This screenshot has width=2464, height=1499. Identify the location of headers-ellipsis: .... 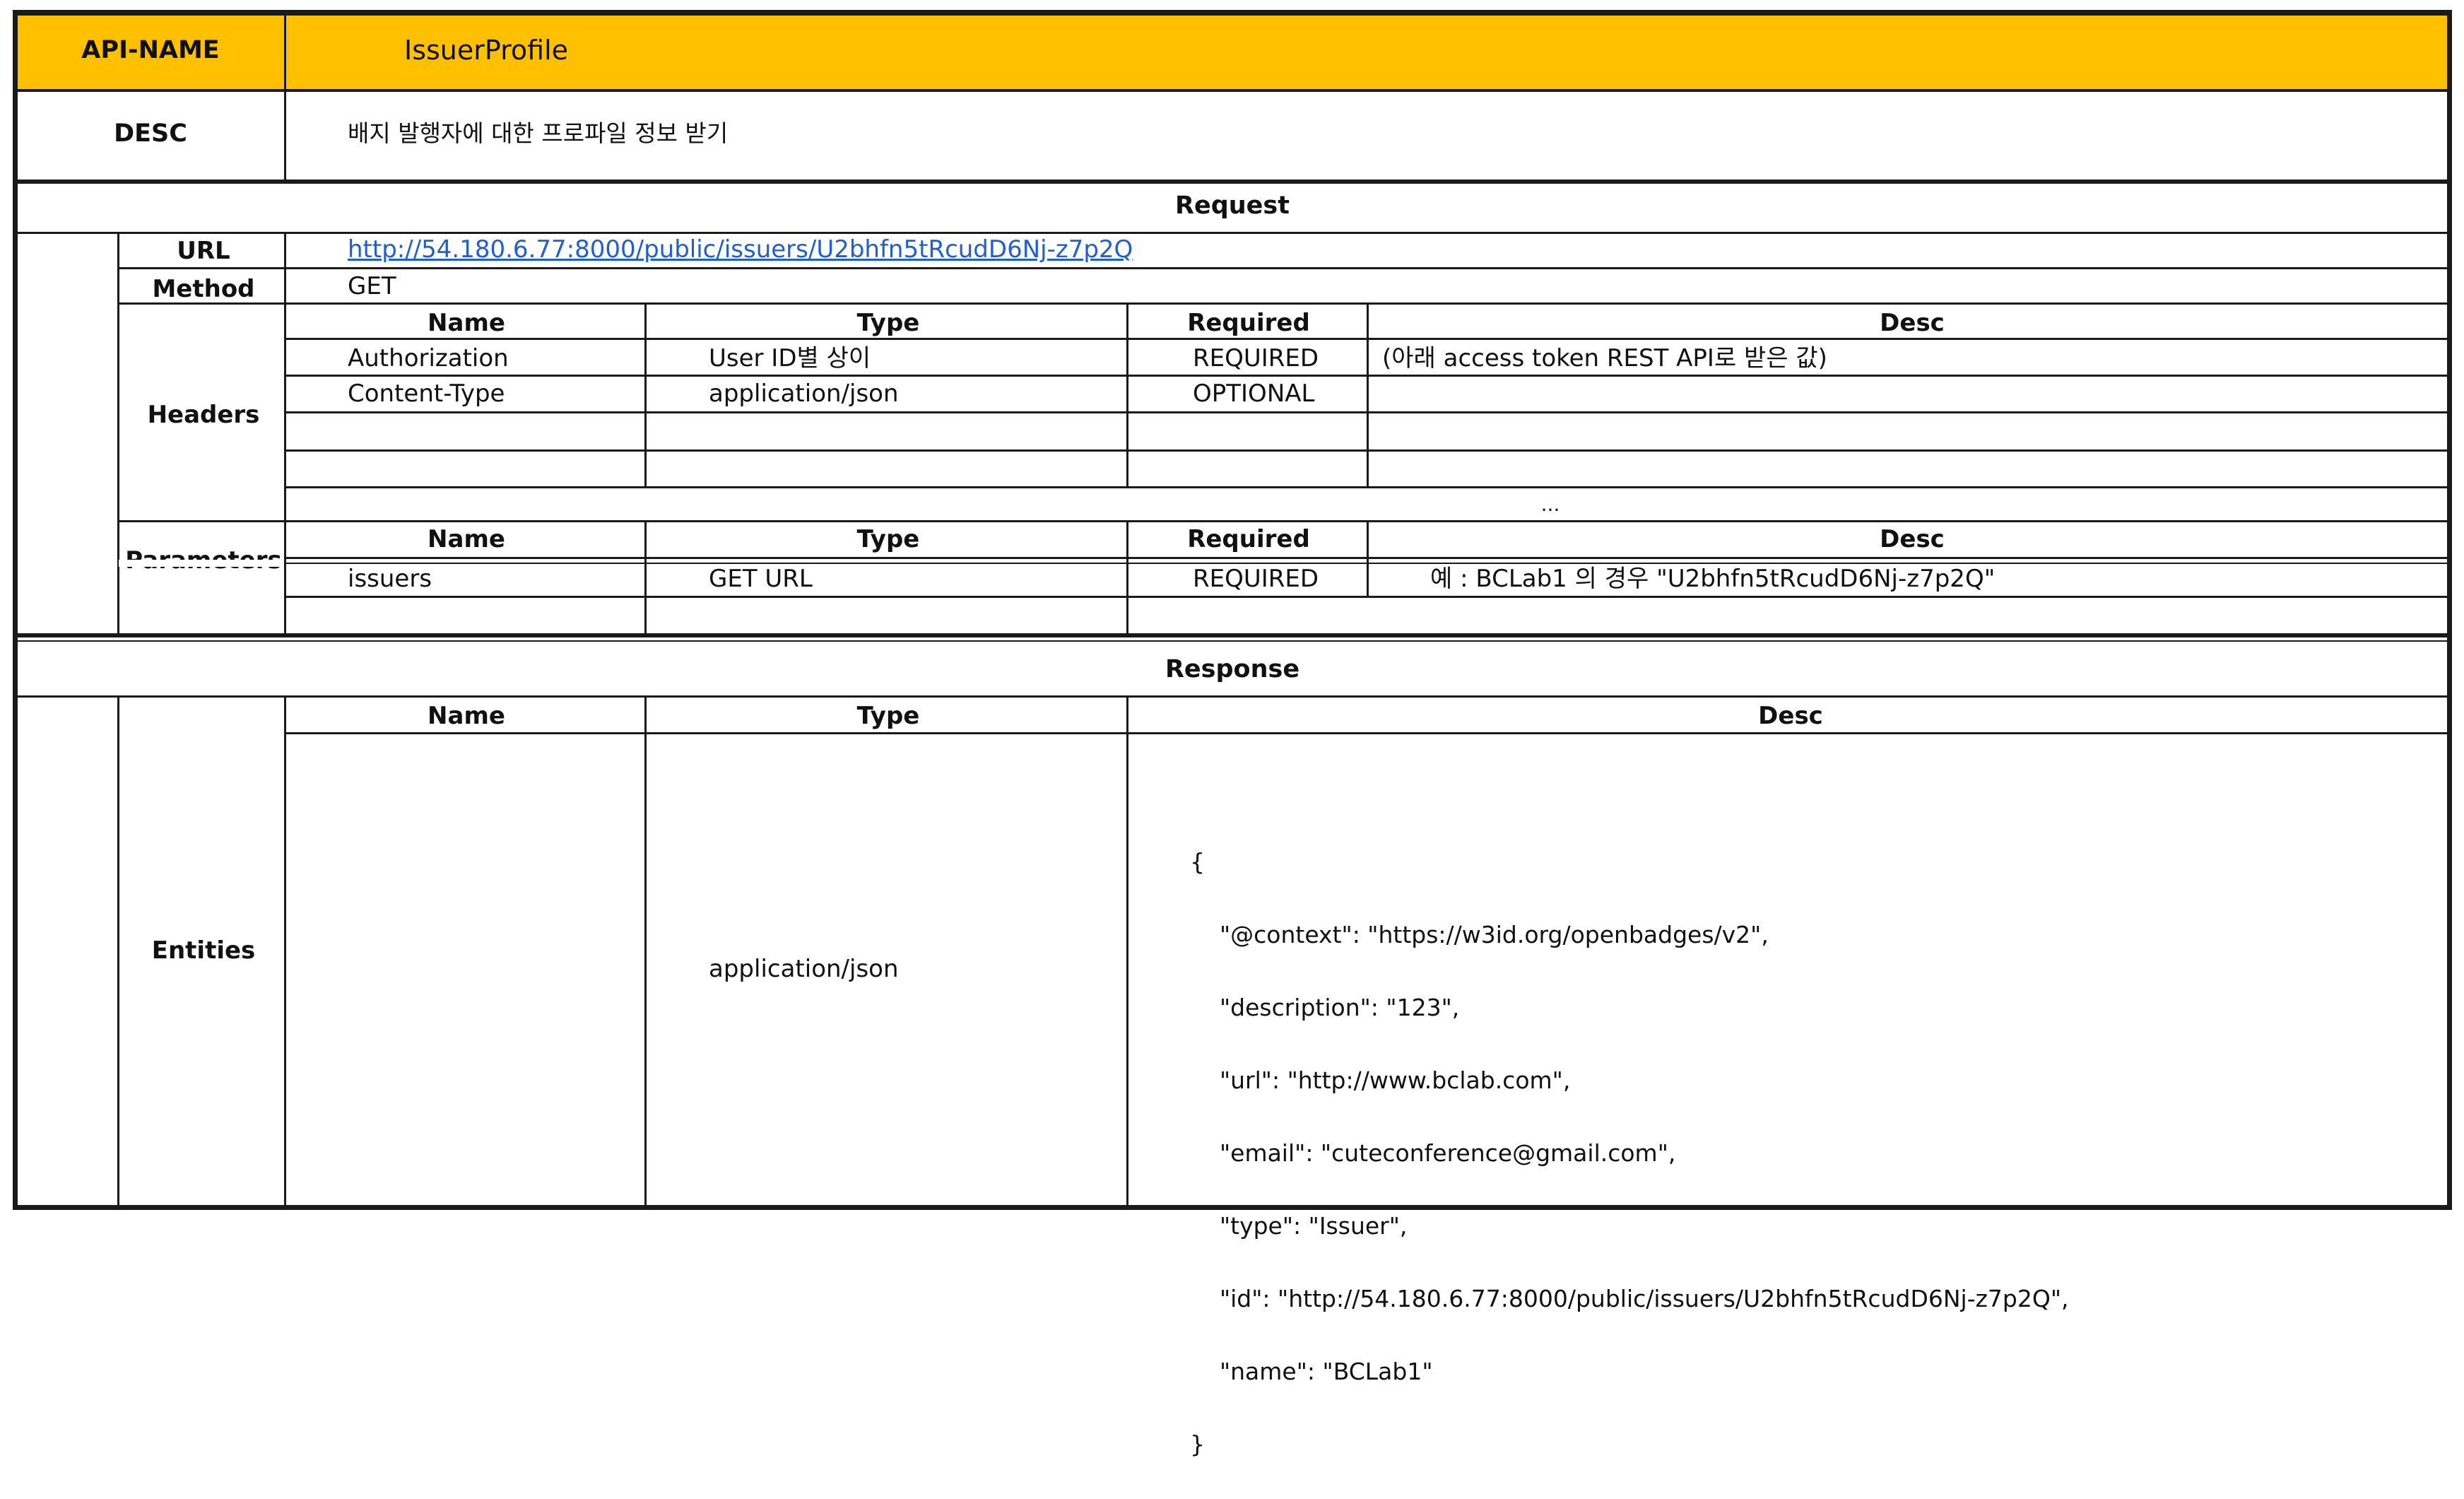
(1550, 505).